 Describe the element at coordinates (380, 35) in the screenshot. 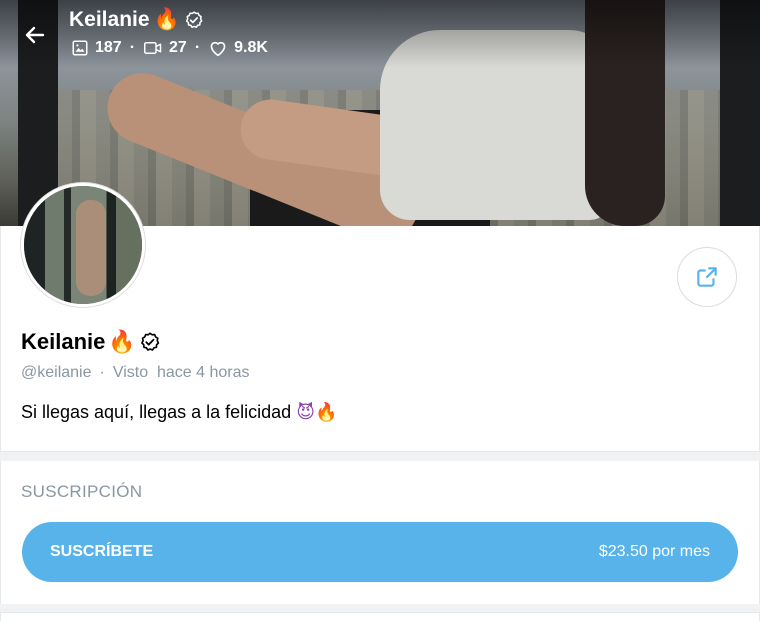

I see `top-bar: Keilanie 🔥 187 · 27 · 9.8K` at that location.